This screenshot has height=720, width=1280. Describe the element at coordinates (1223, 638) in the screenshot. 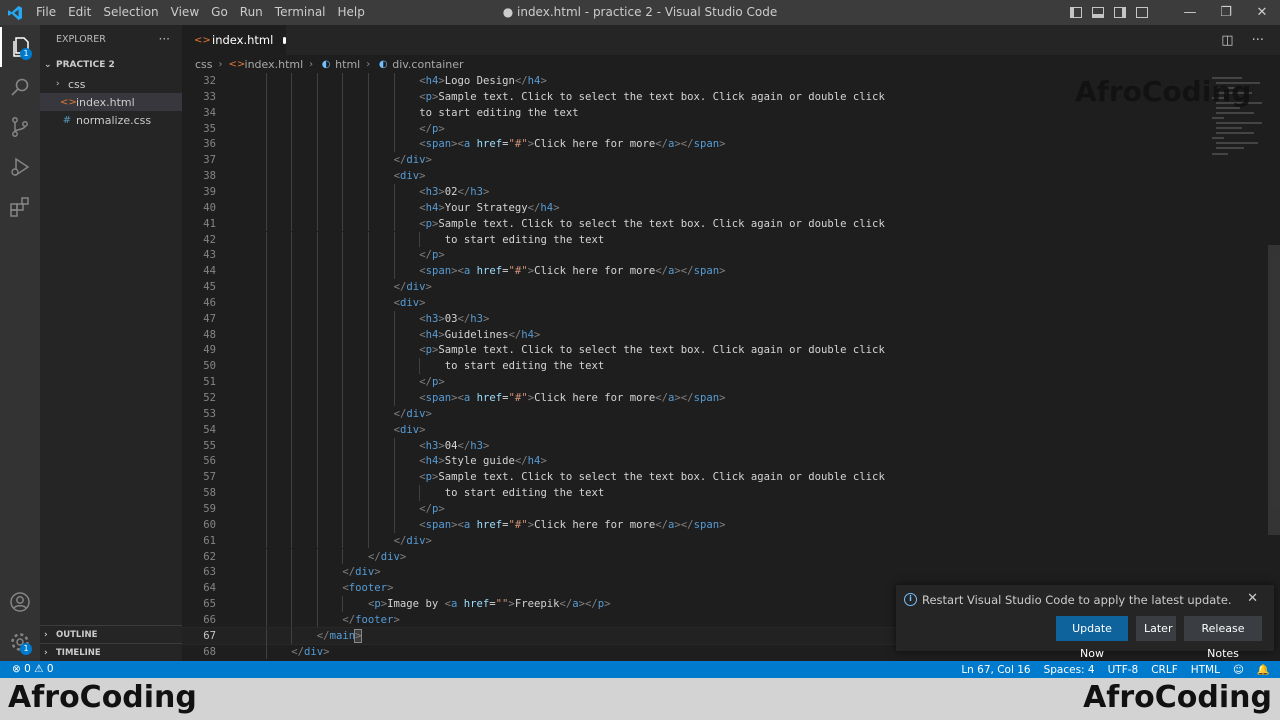

I see `release-notes-button: Release Notes` at that location.